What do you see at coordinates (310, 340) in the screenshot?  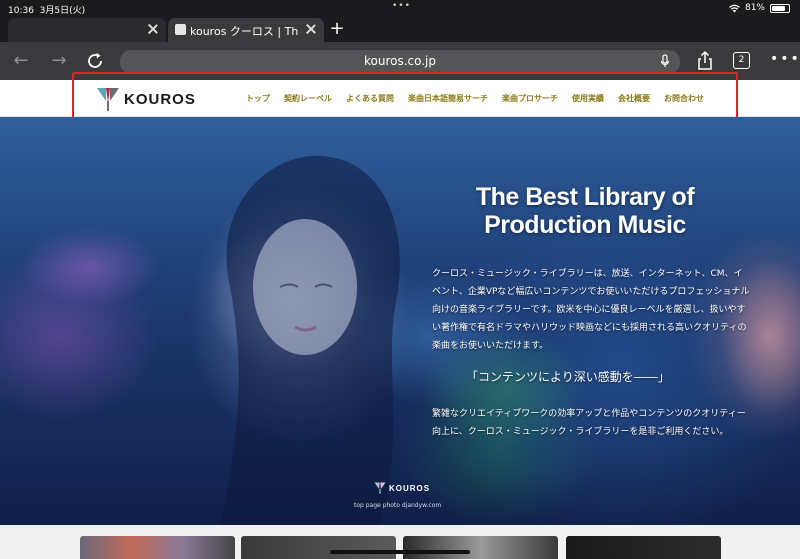 I see `hero-portrait` at bounding box center [310, 340].